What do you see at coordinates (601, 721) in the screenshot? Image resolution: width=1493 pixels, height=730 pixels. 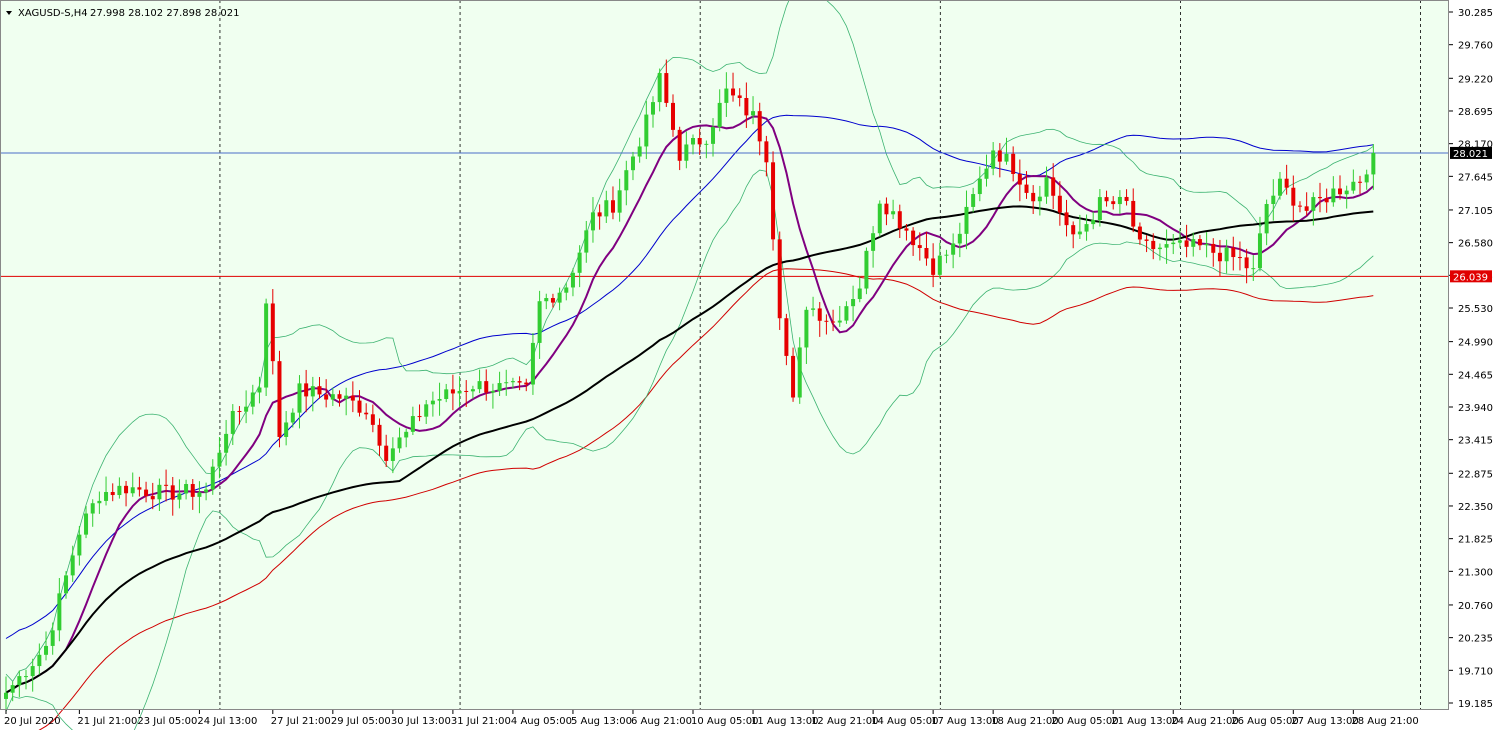 I see `x-tick-label: 5 Aug 13:00` at bounding box center [601, 721].